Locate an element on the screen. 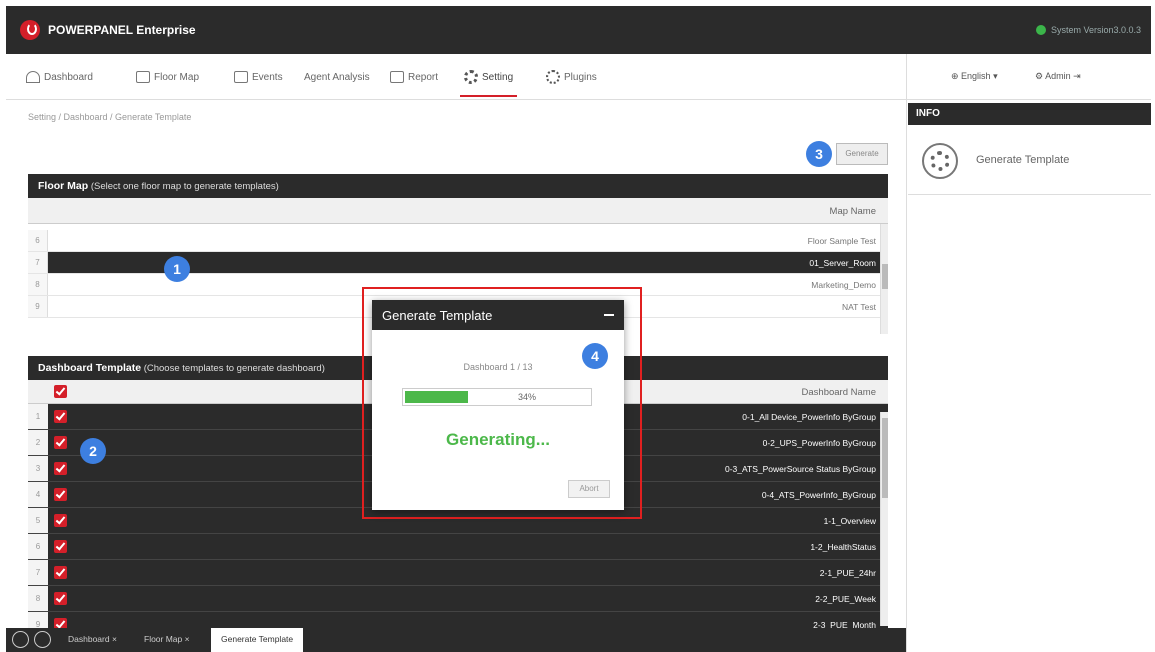 The image size is (1155, 652). setting-gear-icon is located at coordinates (471, 77).